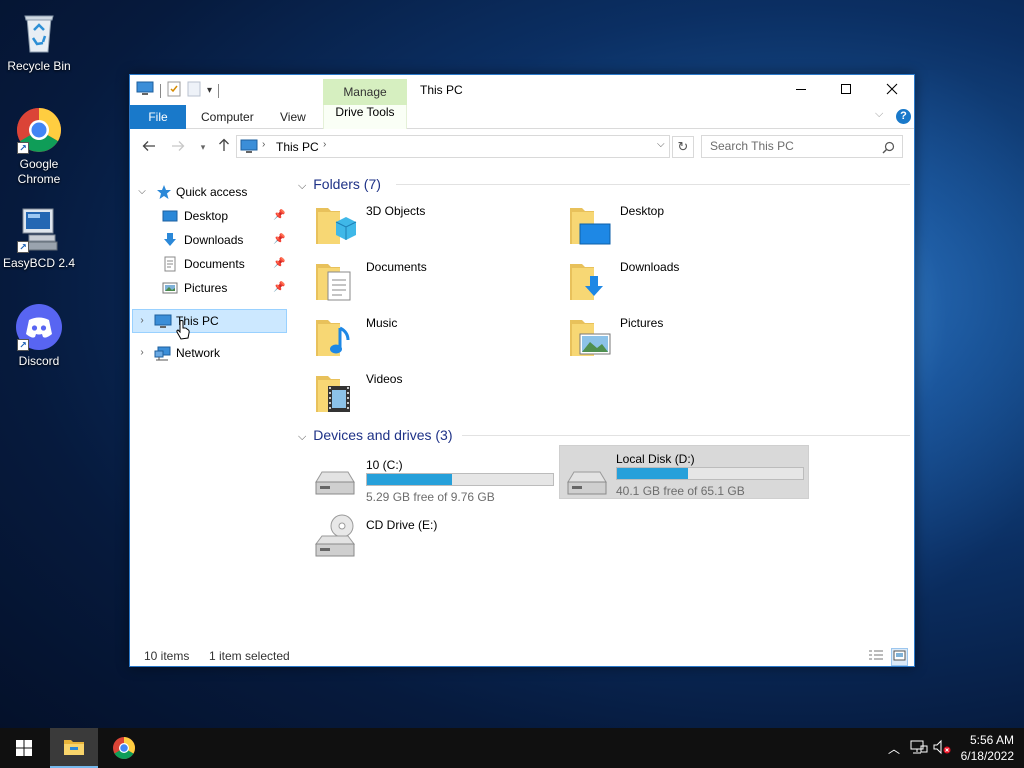  I want to click on folder-item: Videos, so click(414, 392).